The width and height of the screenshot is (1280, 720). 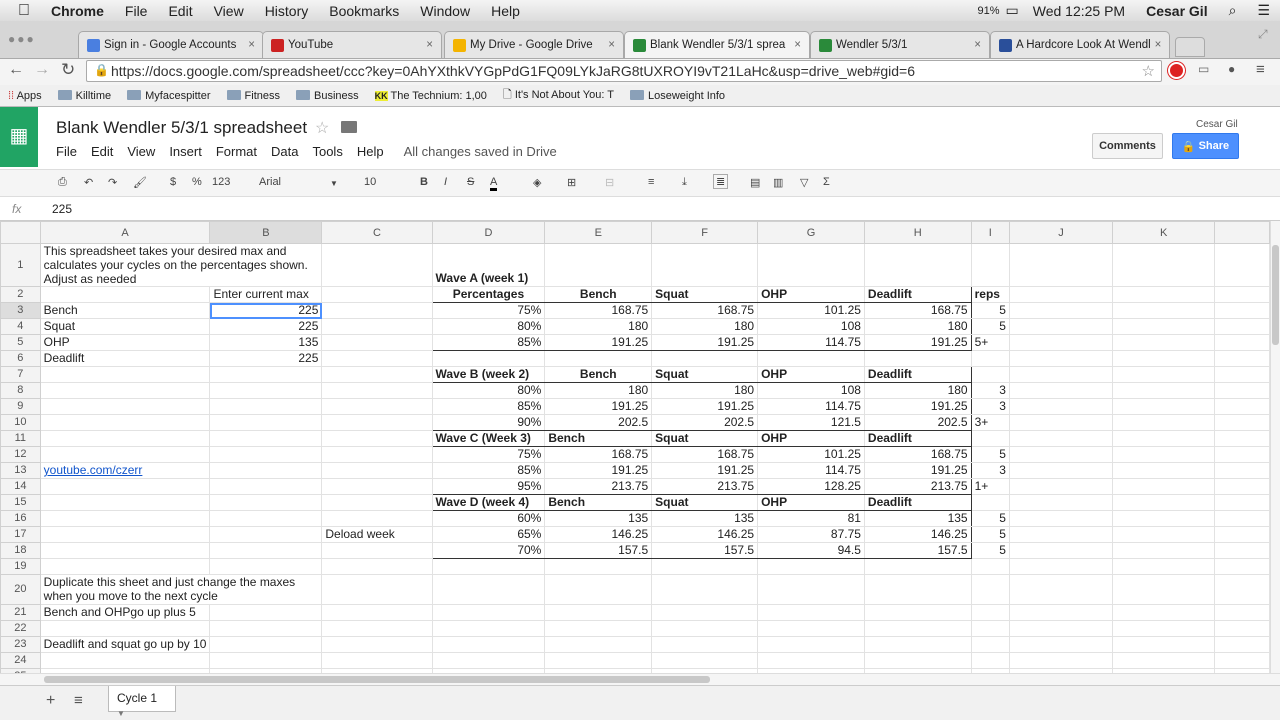 I want to click on cell: Enter current max, so click(x=266, y=294).